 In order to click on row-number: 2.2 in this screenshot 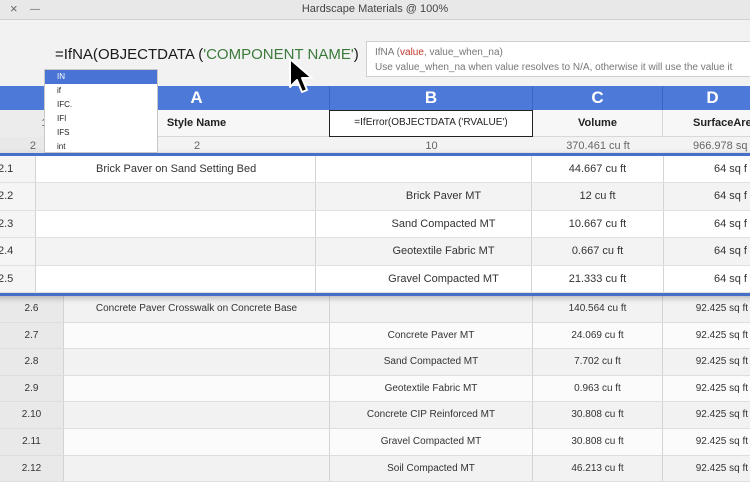, I will do `click(18, 196)`.